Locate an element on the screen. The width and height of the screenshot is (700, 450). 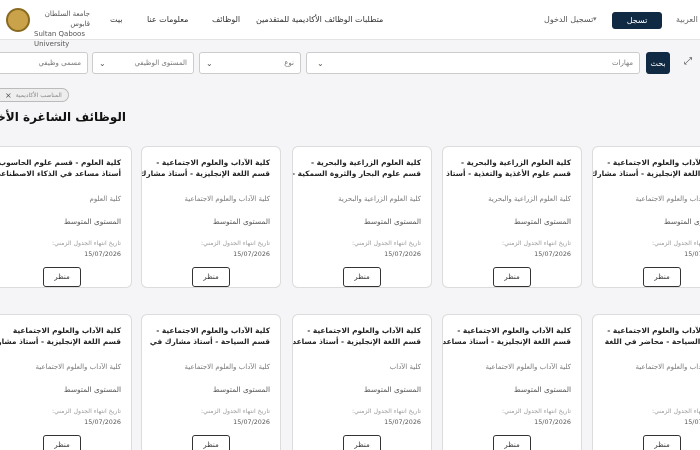
chevron-down-icon: ▾ is located at coordinates (595, 19).